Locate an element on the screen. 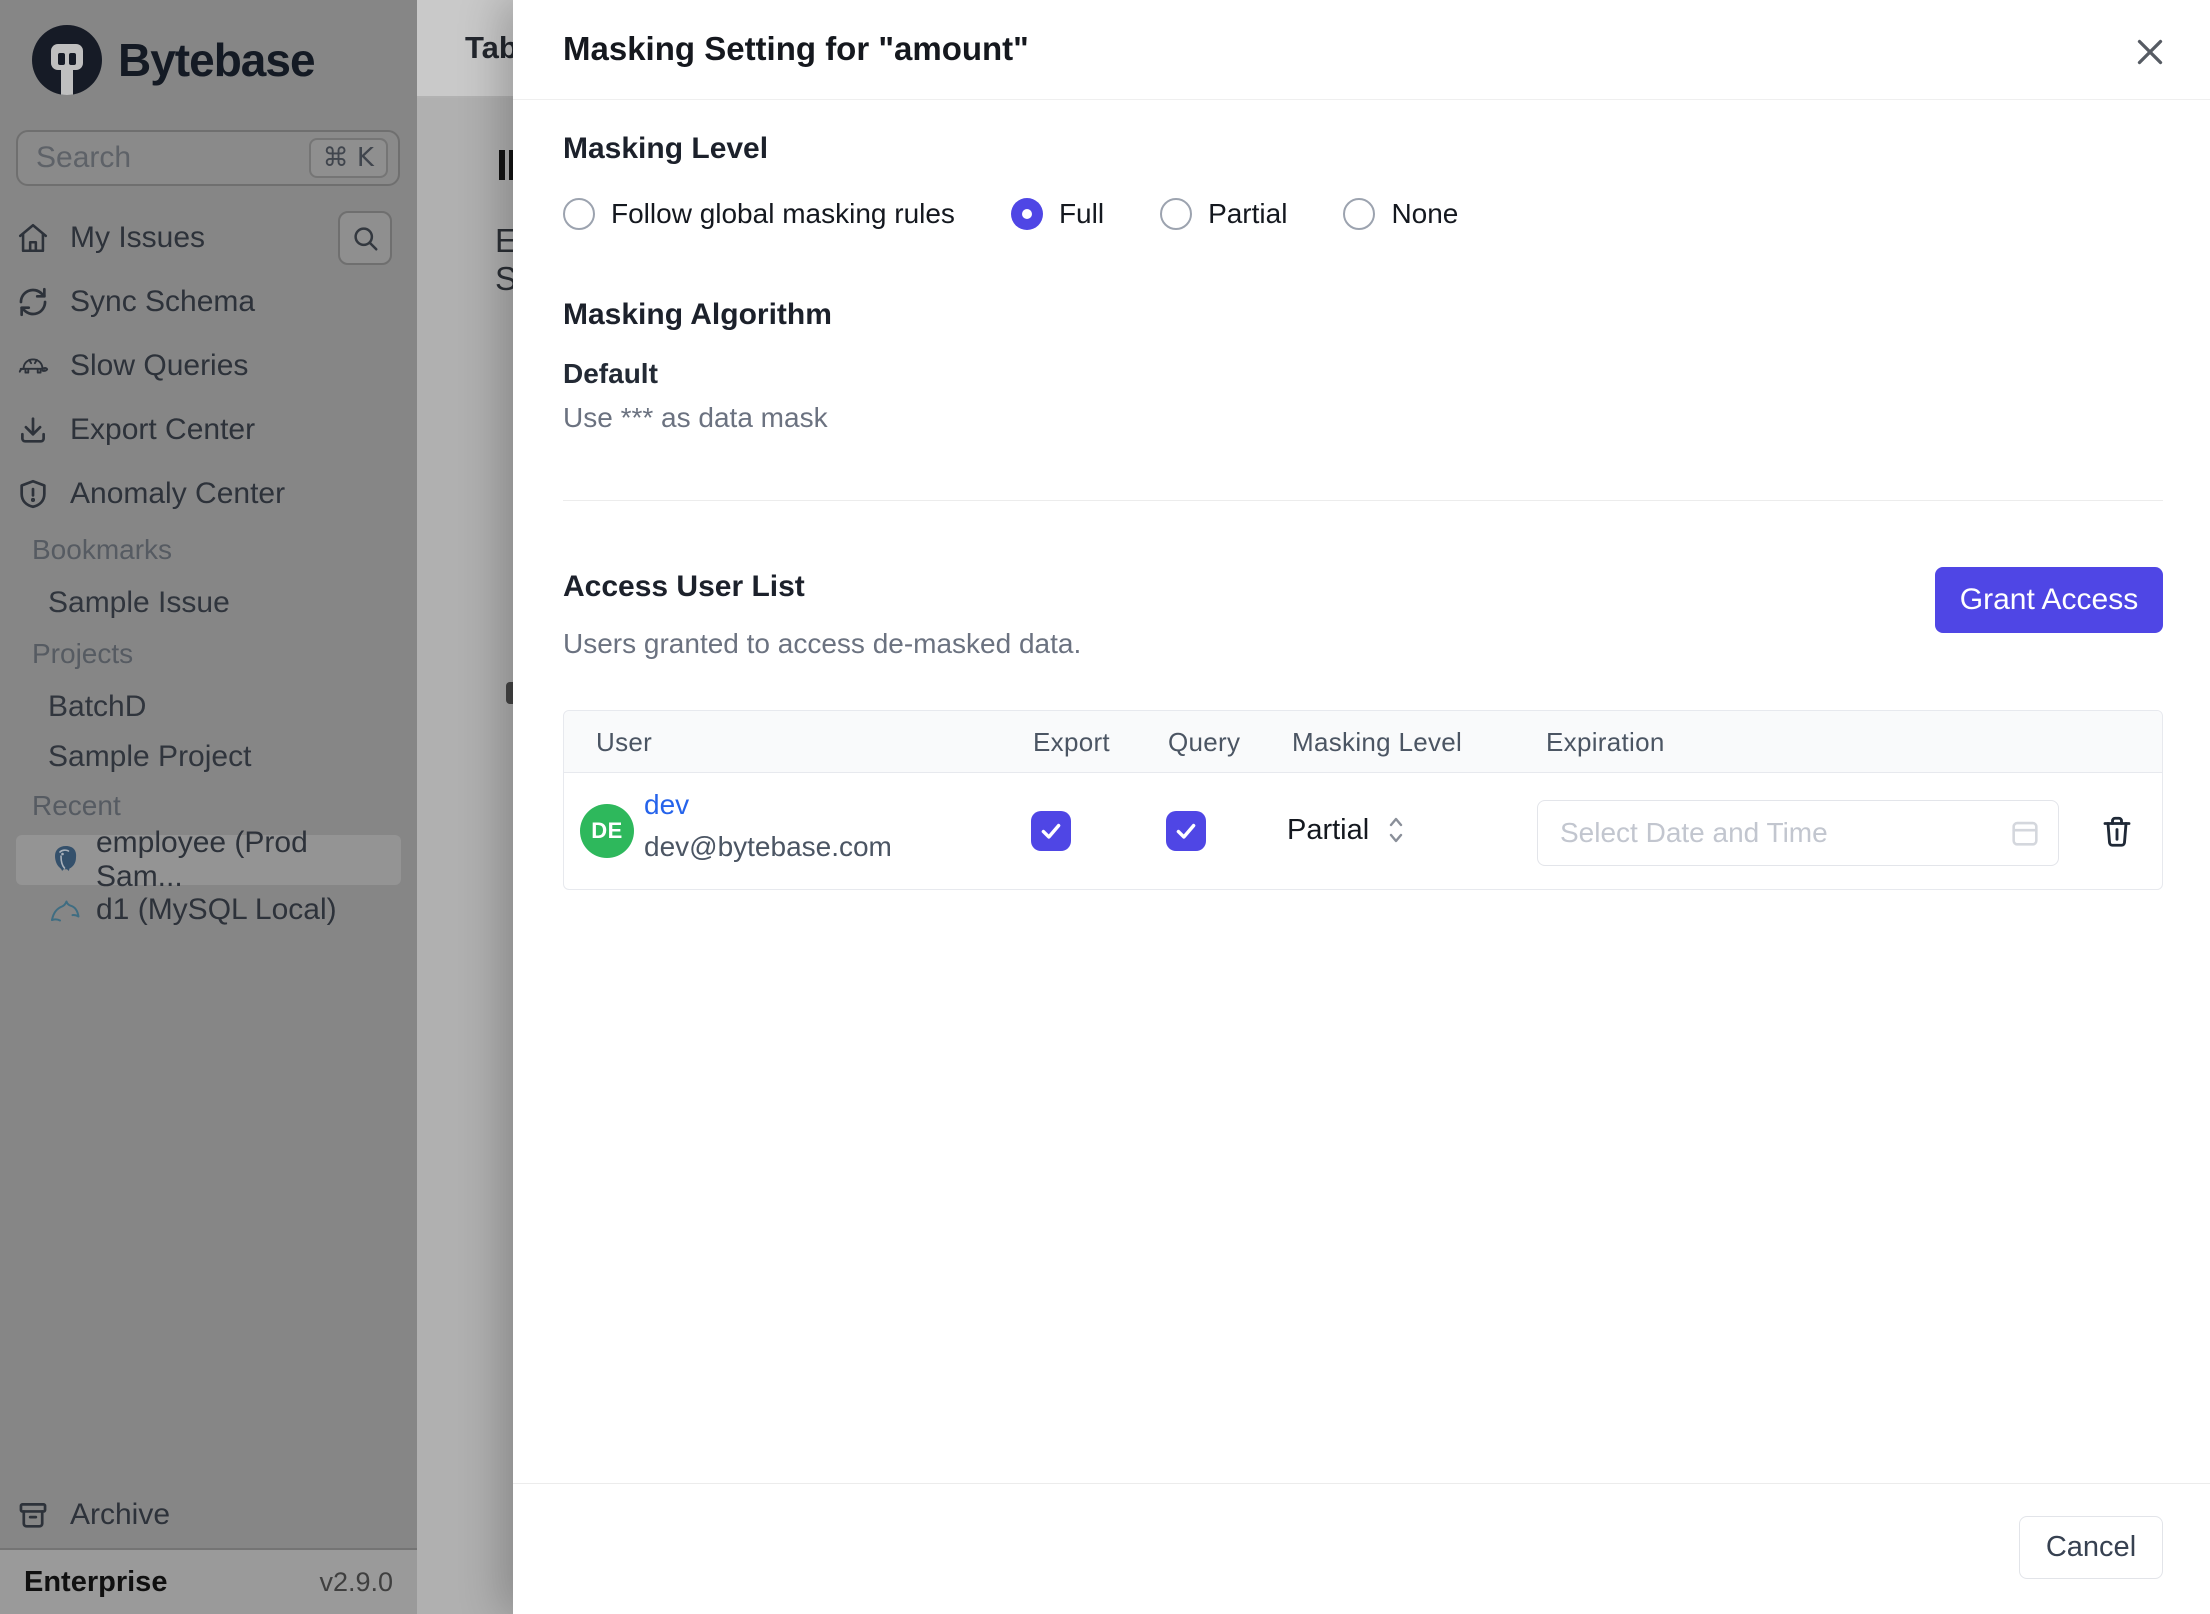 The width and height of the screenshot is (2210, 1614). sidebar-item-label: Archive is located at coordinates (120, 1514).